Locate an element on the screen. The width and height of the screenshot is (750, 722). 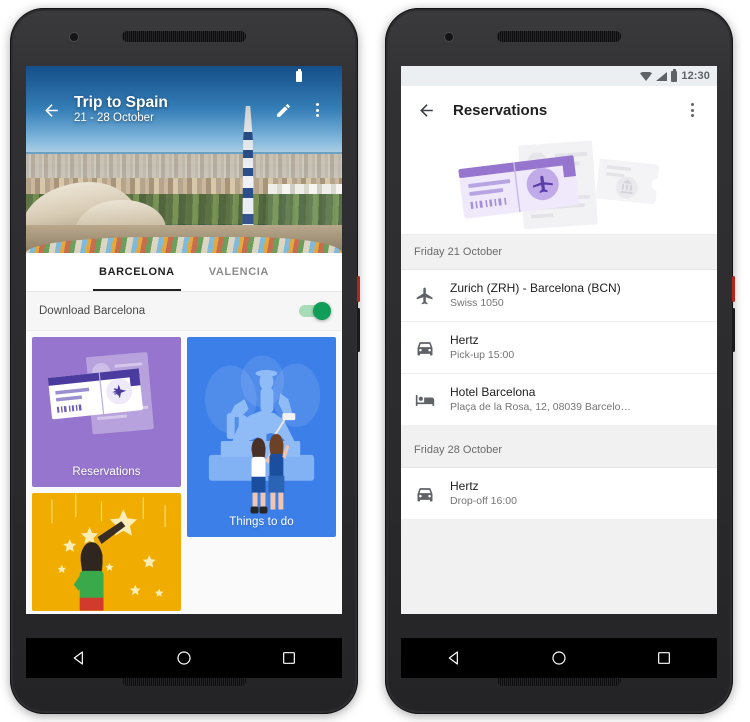
date-header-label: Friday 28 October is located at coordinates (458, 450).